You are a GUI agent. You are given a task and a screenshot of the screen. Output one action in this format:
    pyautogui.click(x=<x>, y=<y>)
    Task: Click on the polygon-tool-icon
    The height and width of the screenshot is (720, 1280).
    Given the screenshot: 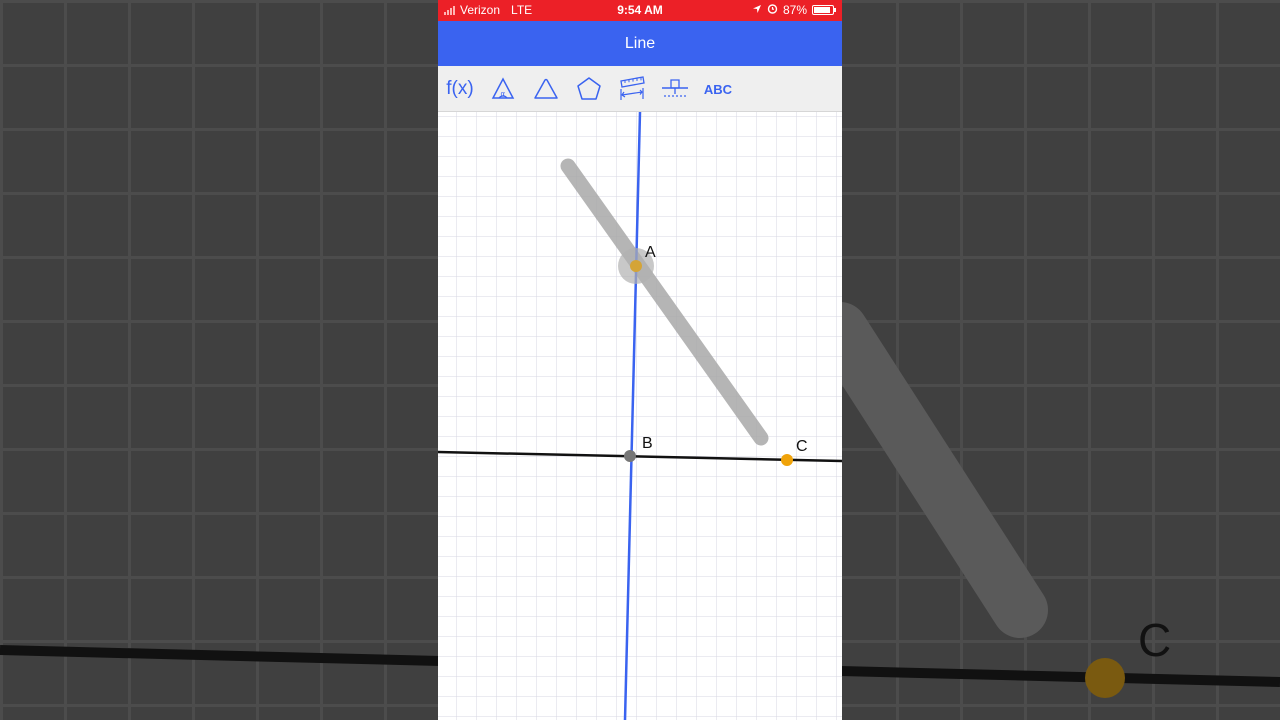 What is the action you would take?
    pyautogui.click(x=589, y=88)
    